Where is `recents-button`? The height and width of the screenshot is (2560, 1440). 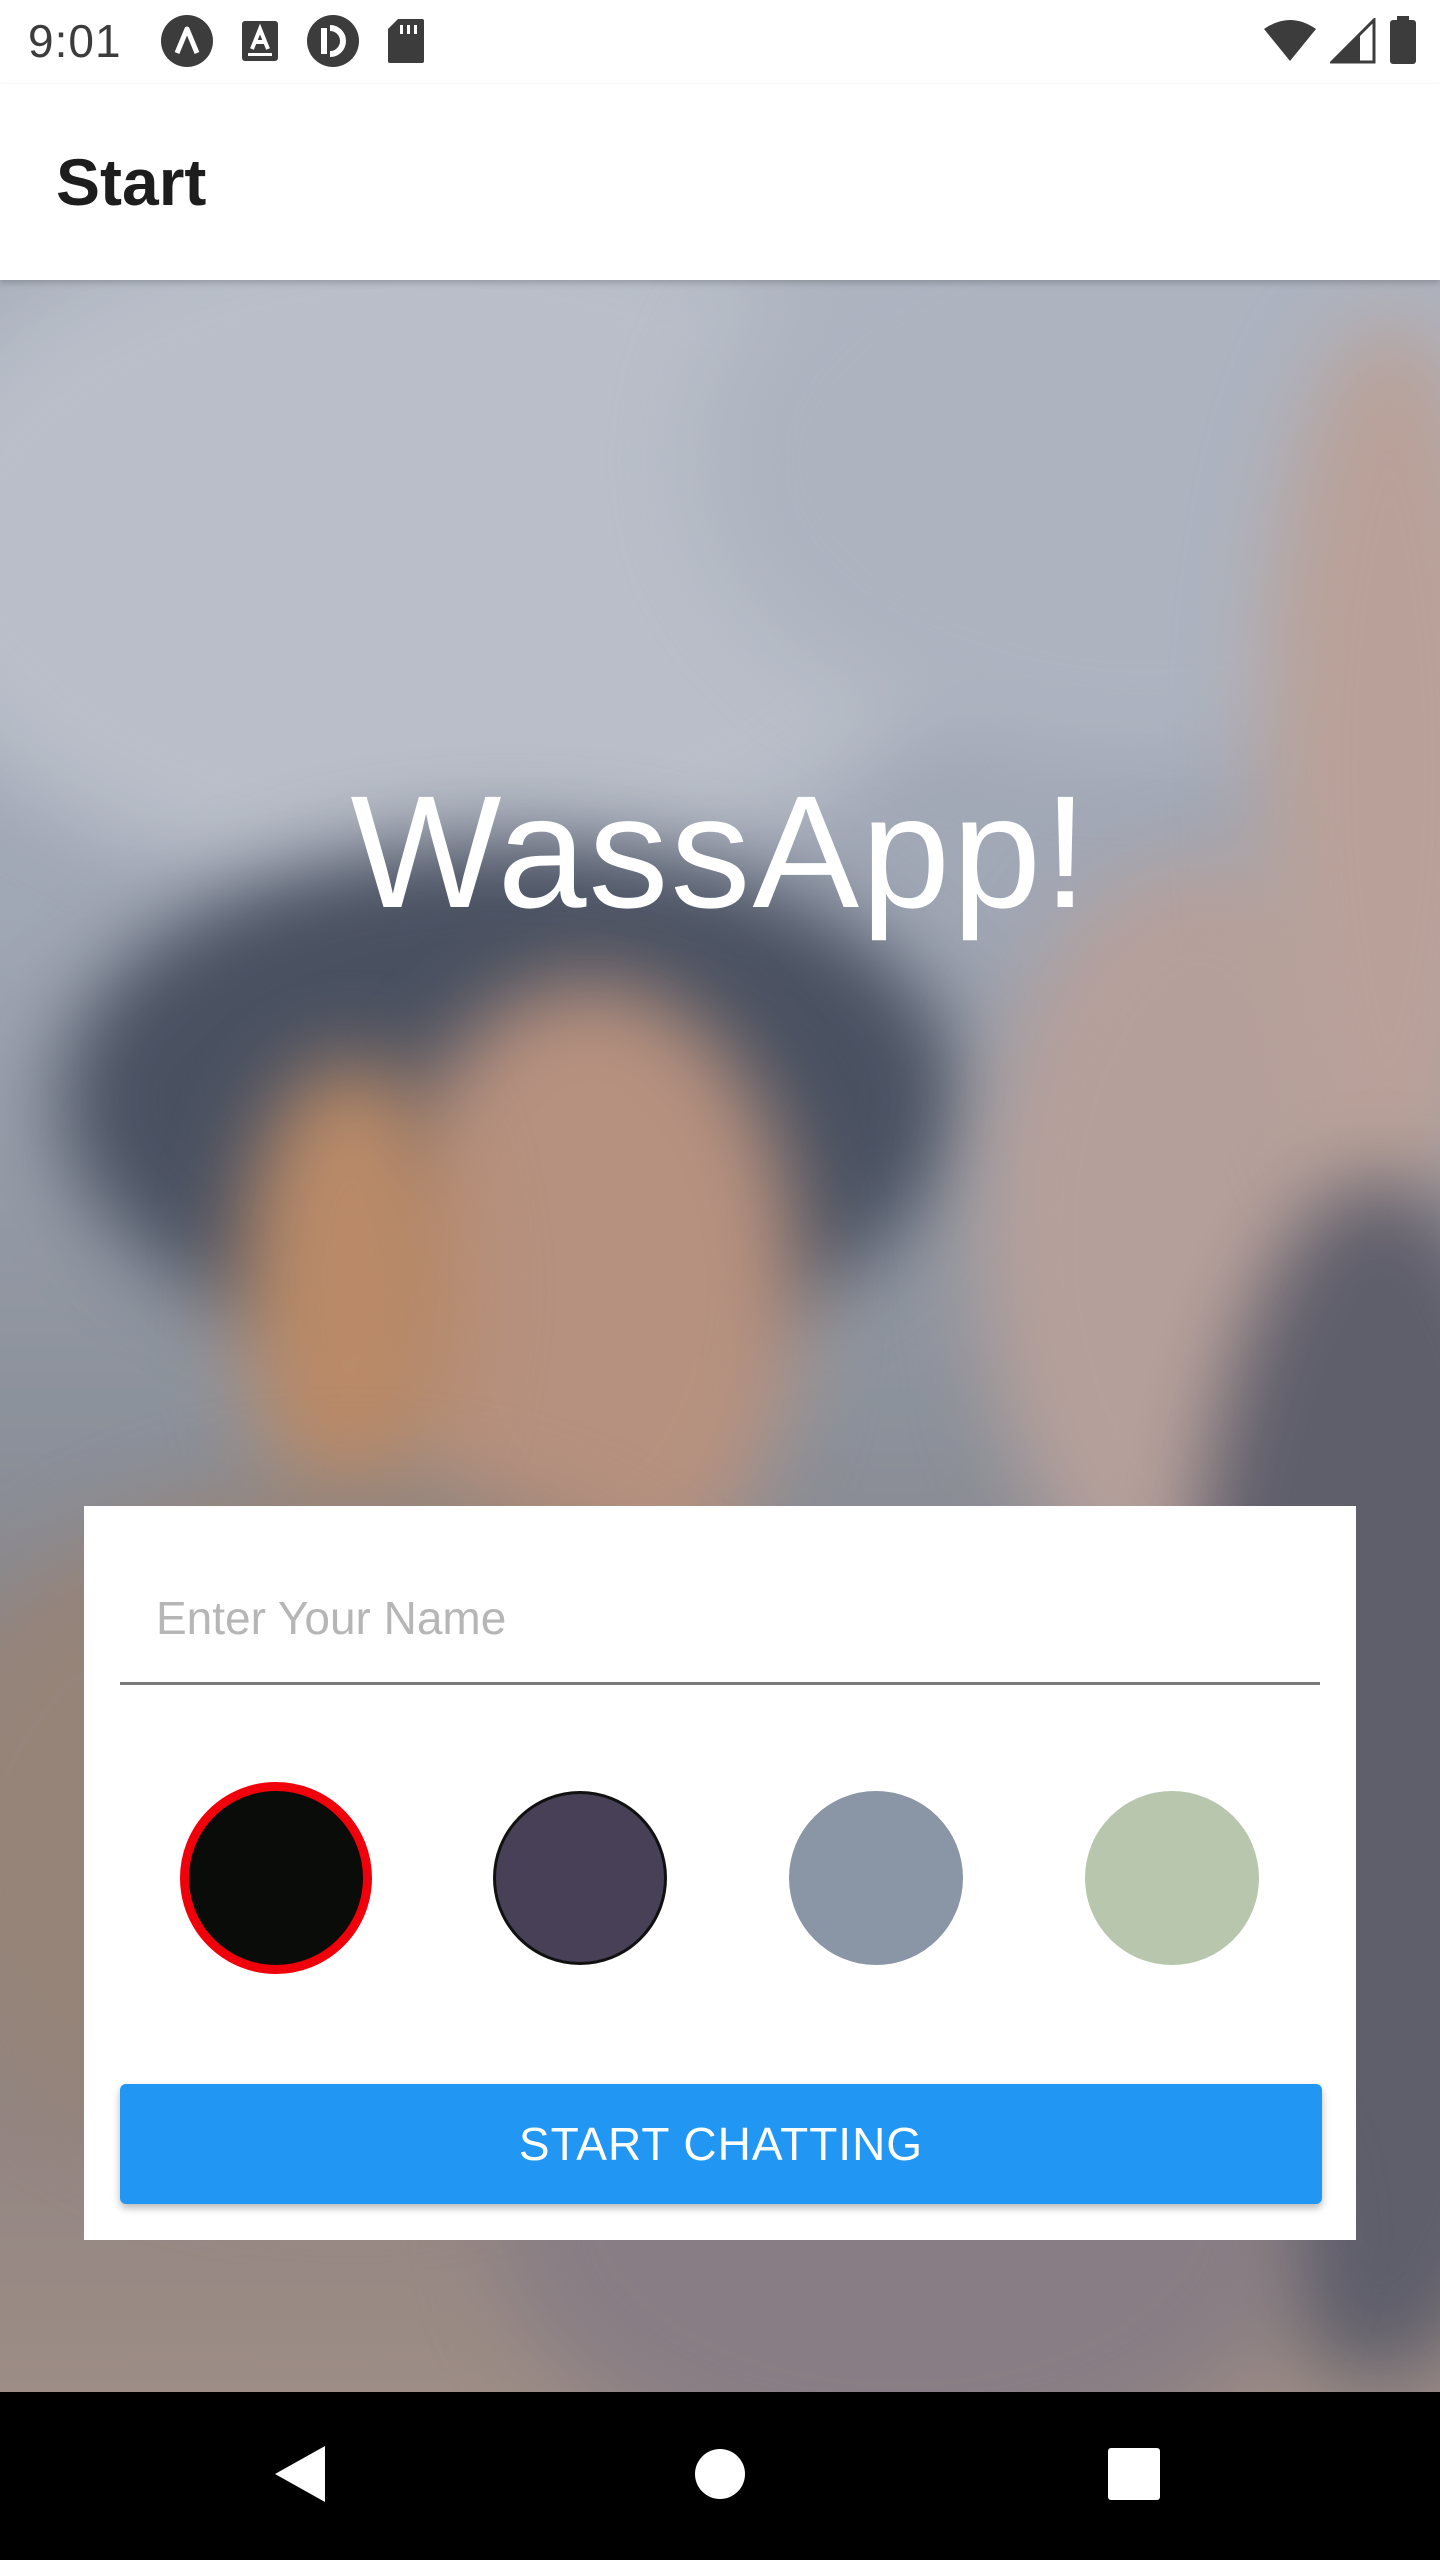
recents-button is located at coordinates (1134, 2476).